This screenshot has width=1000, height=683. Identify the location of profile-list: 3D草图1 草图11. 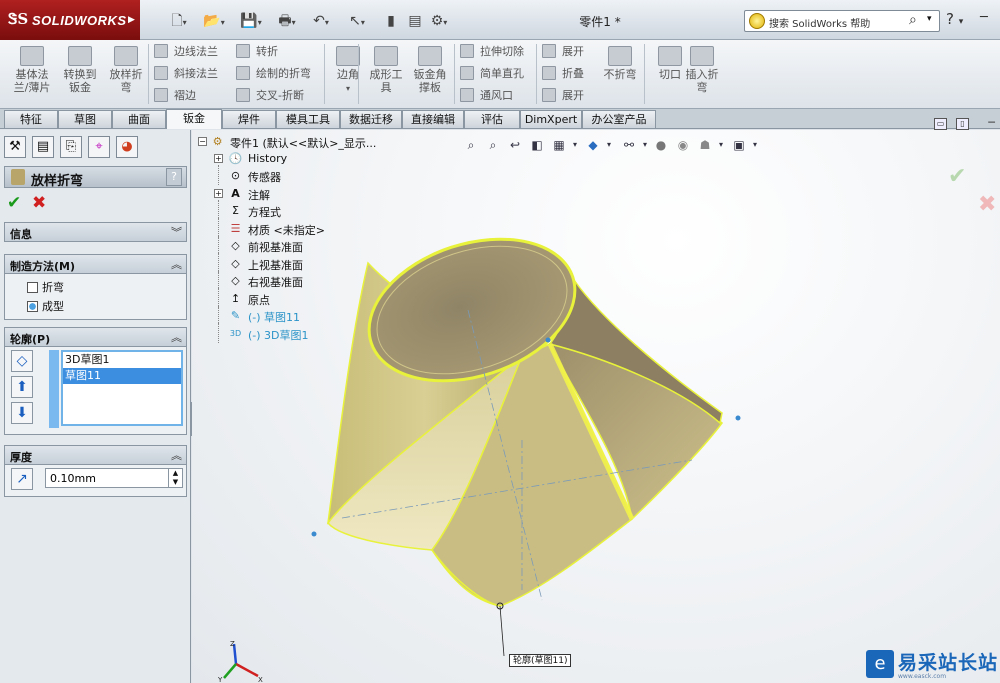
(116, 389).